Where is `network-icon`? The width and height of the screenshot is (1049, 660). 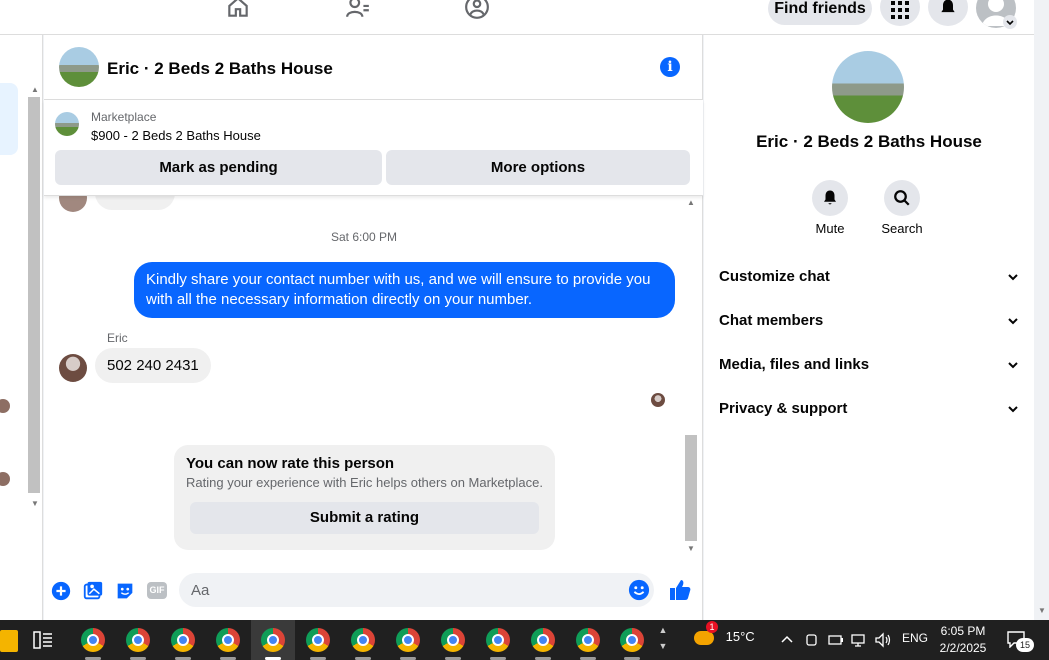
network-icon is located at coordinates (859, 640).